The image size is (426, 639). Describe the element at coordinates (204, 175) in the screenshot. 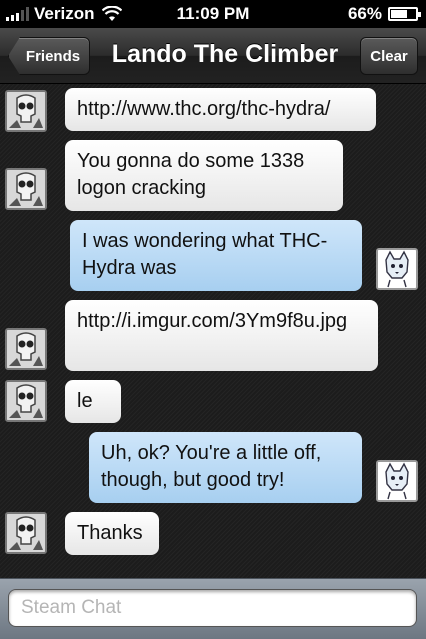

I see `message-bubble: You gonna do some 1338 logon cracking` at that location.